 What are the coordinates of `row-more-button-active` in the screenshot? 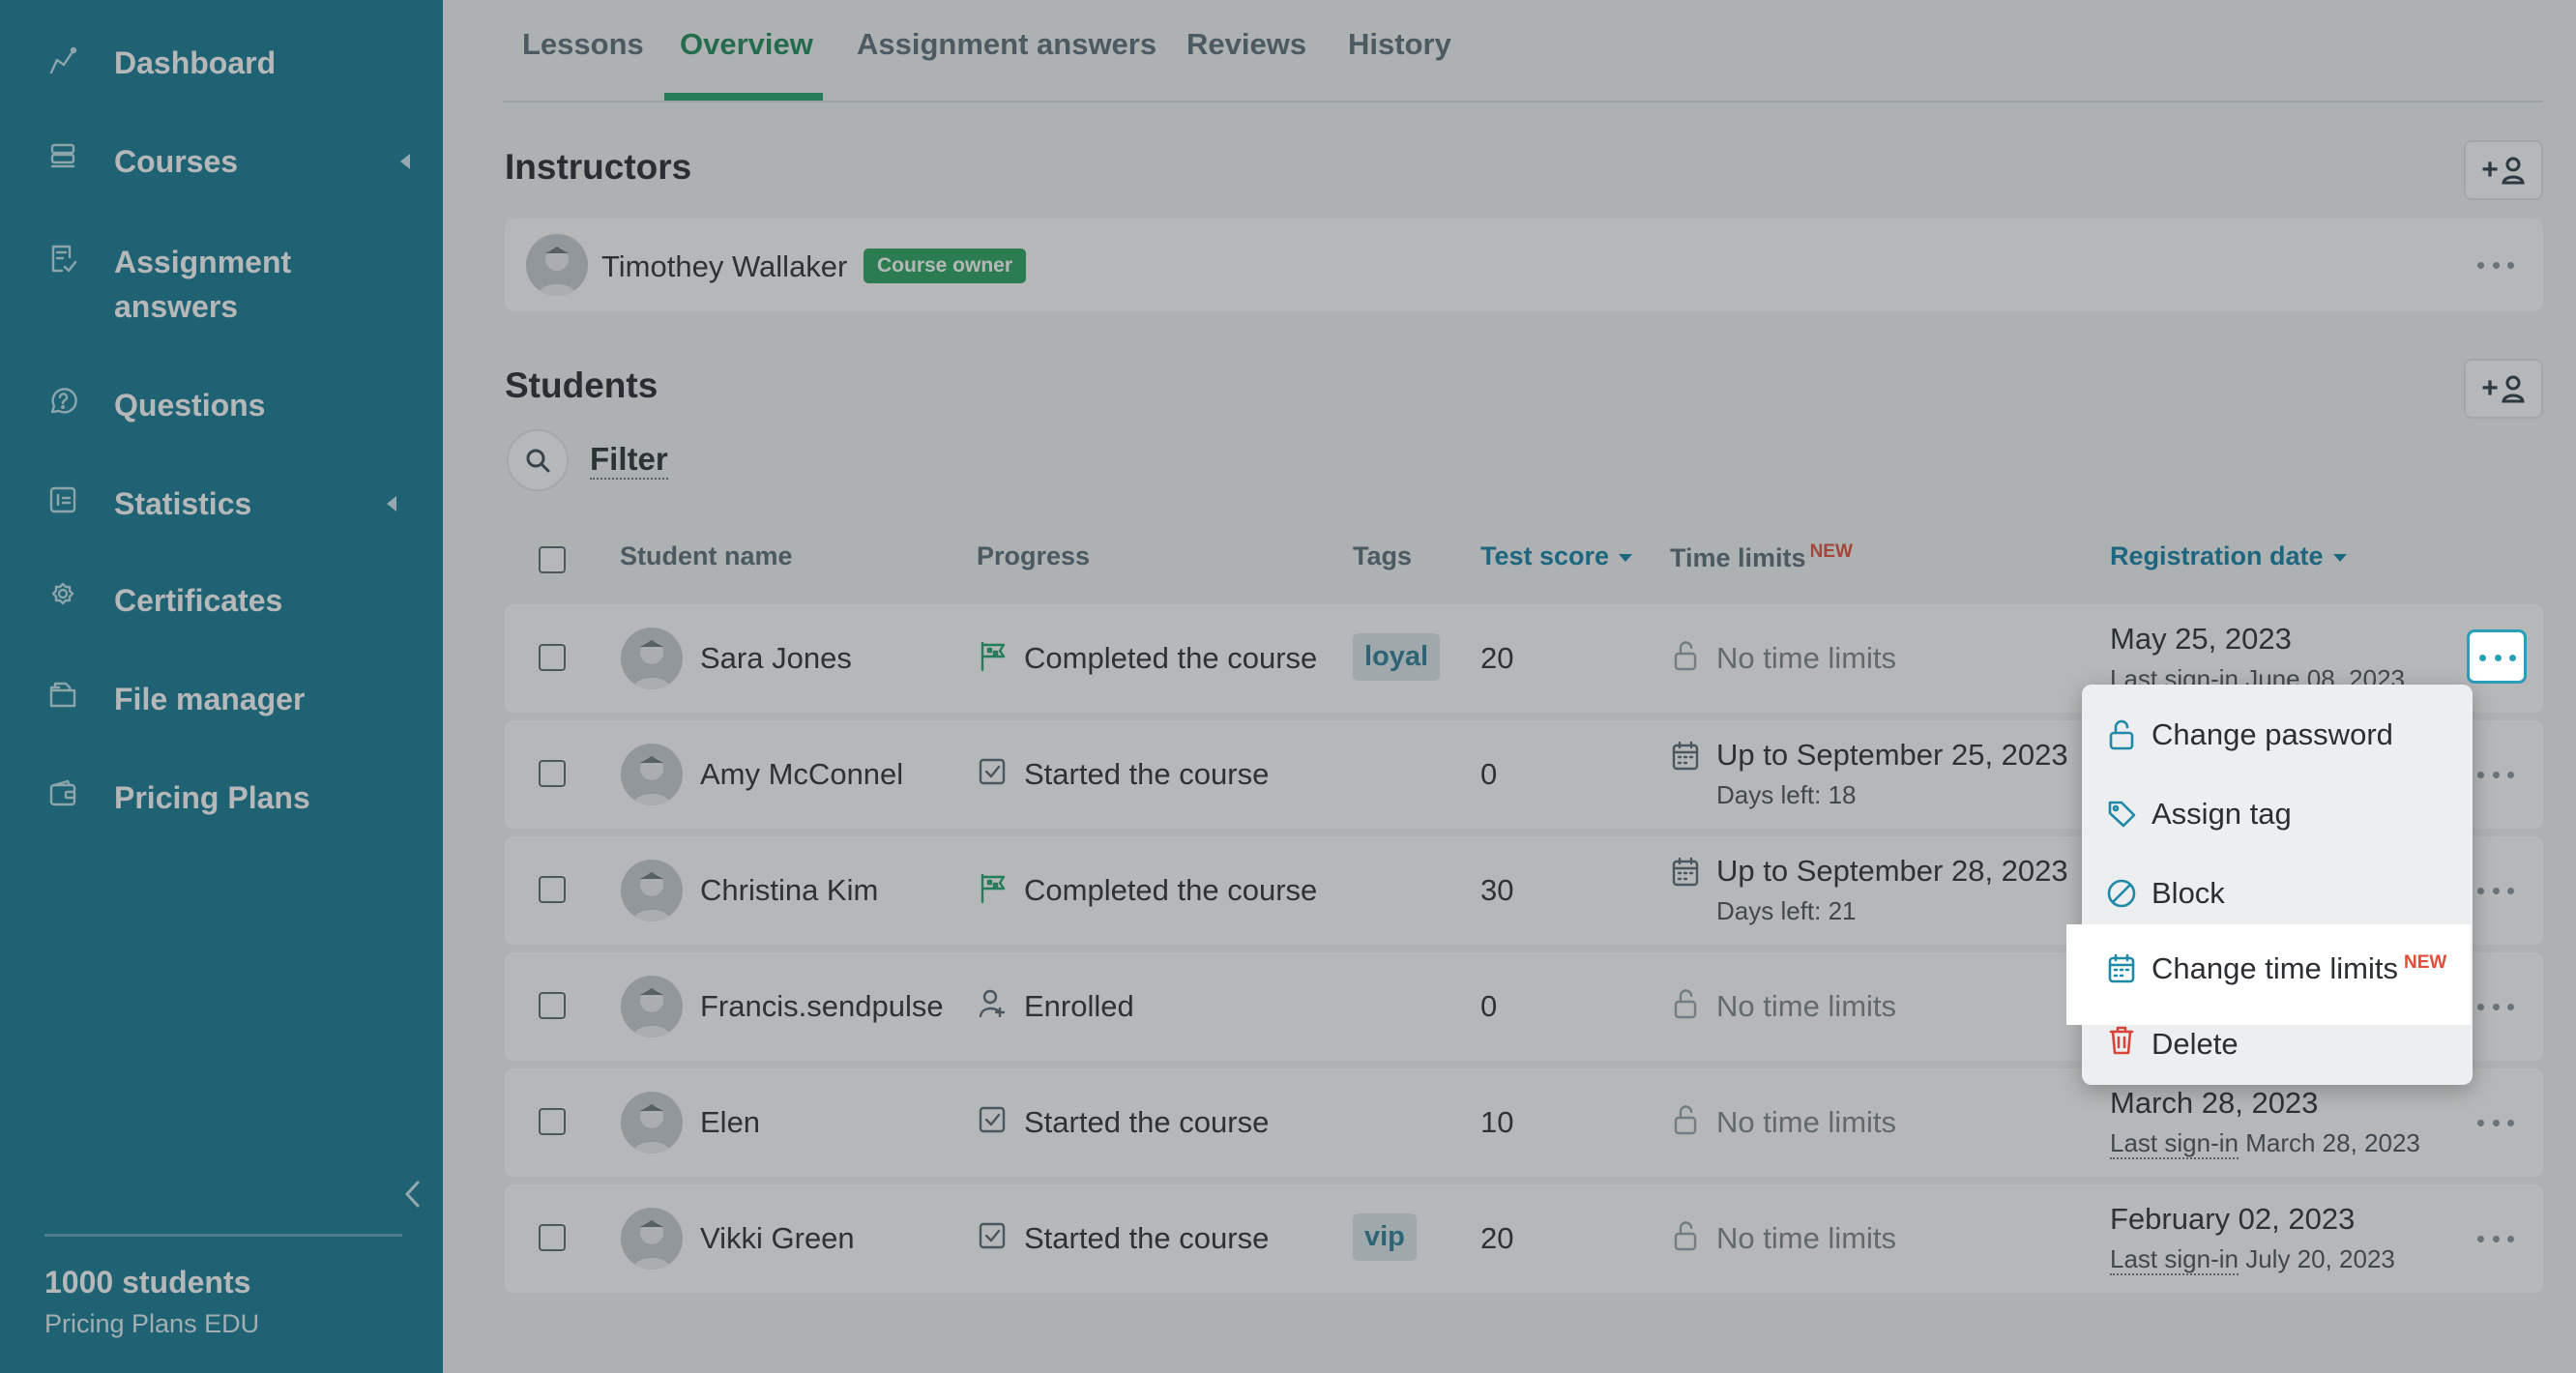 It's located at (2497, 657).